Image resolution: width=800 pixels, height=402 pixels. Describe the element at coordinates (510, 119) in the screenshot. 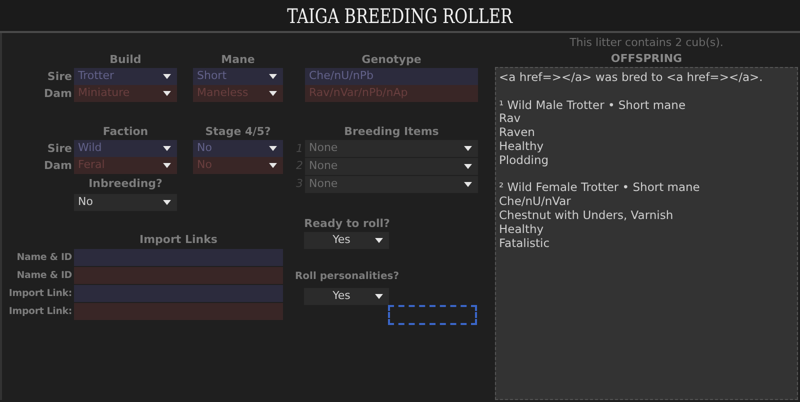

I see `offspring-line: Rav` at that location.